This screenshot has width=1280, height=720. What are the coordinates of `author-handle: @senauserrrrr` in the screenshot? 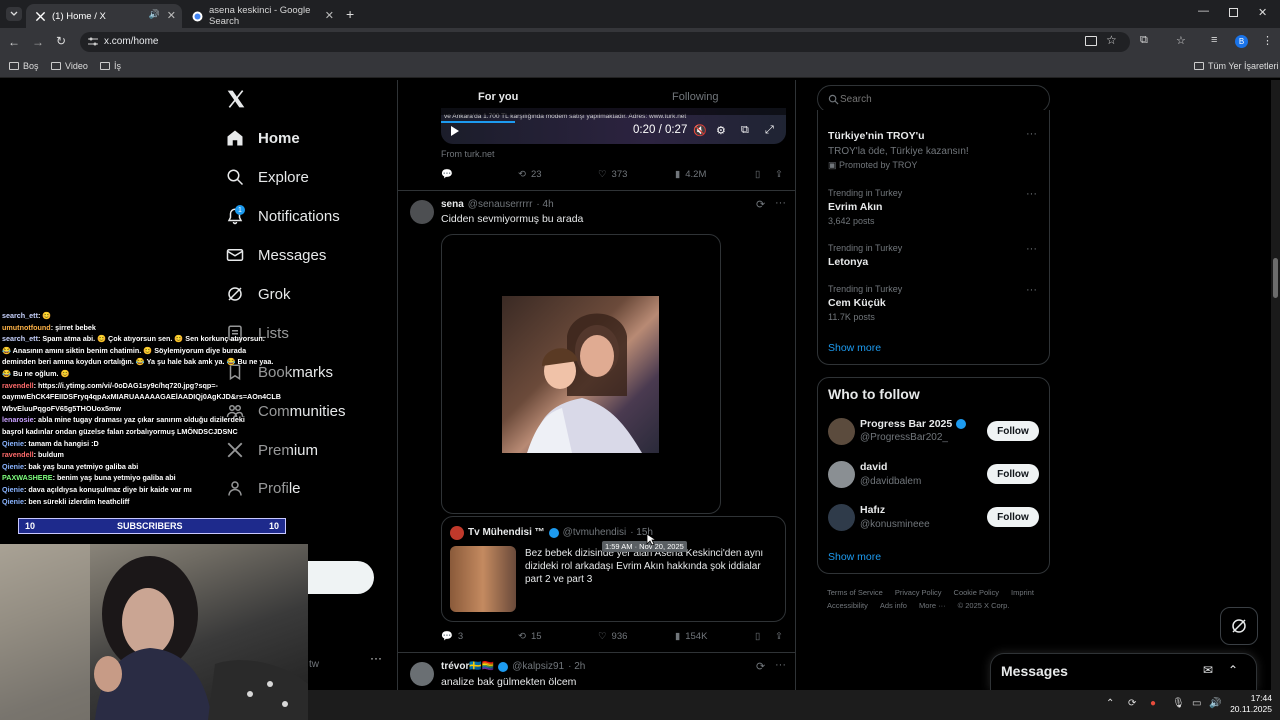 It's located at (500, 204).